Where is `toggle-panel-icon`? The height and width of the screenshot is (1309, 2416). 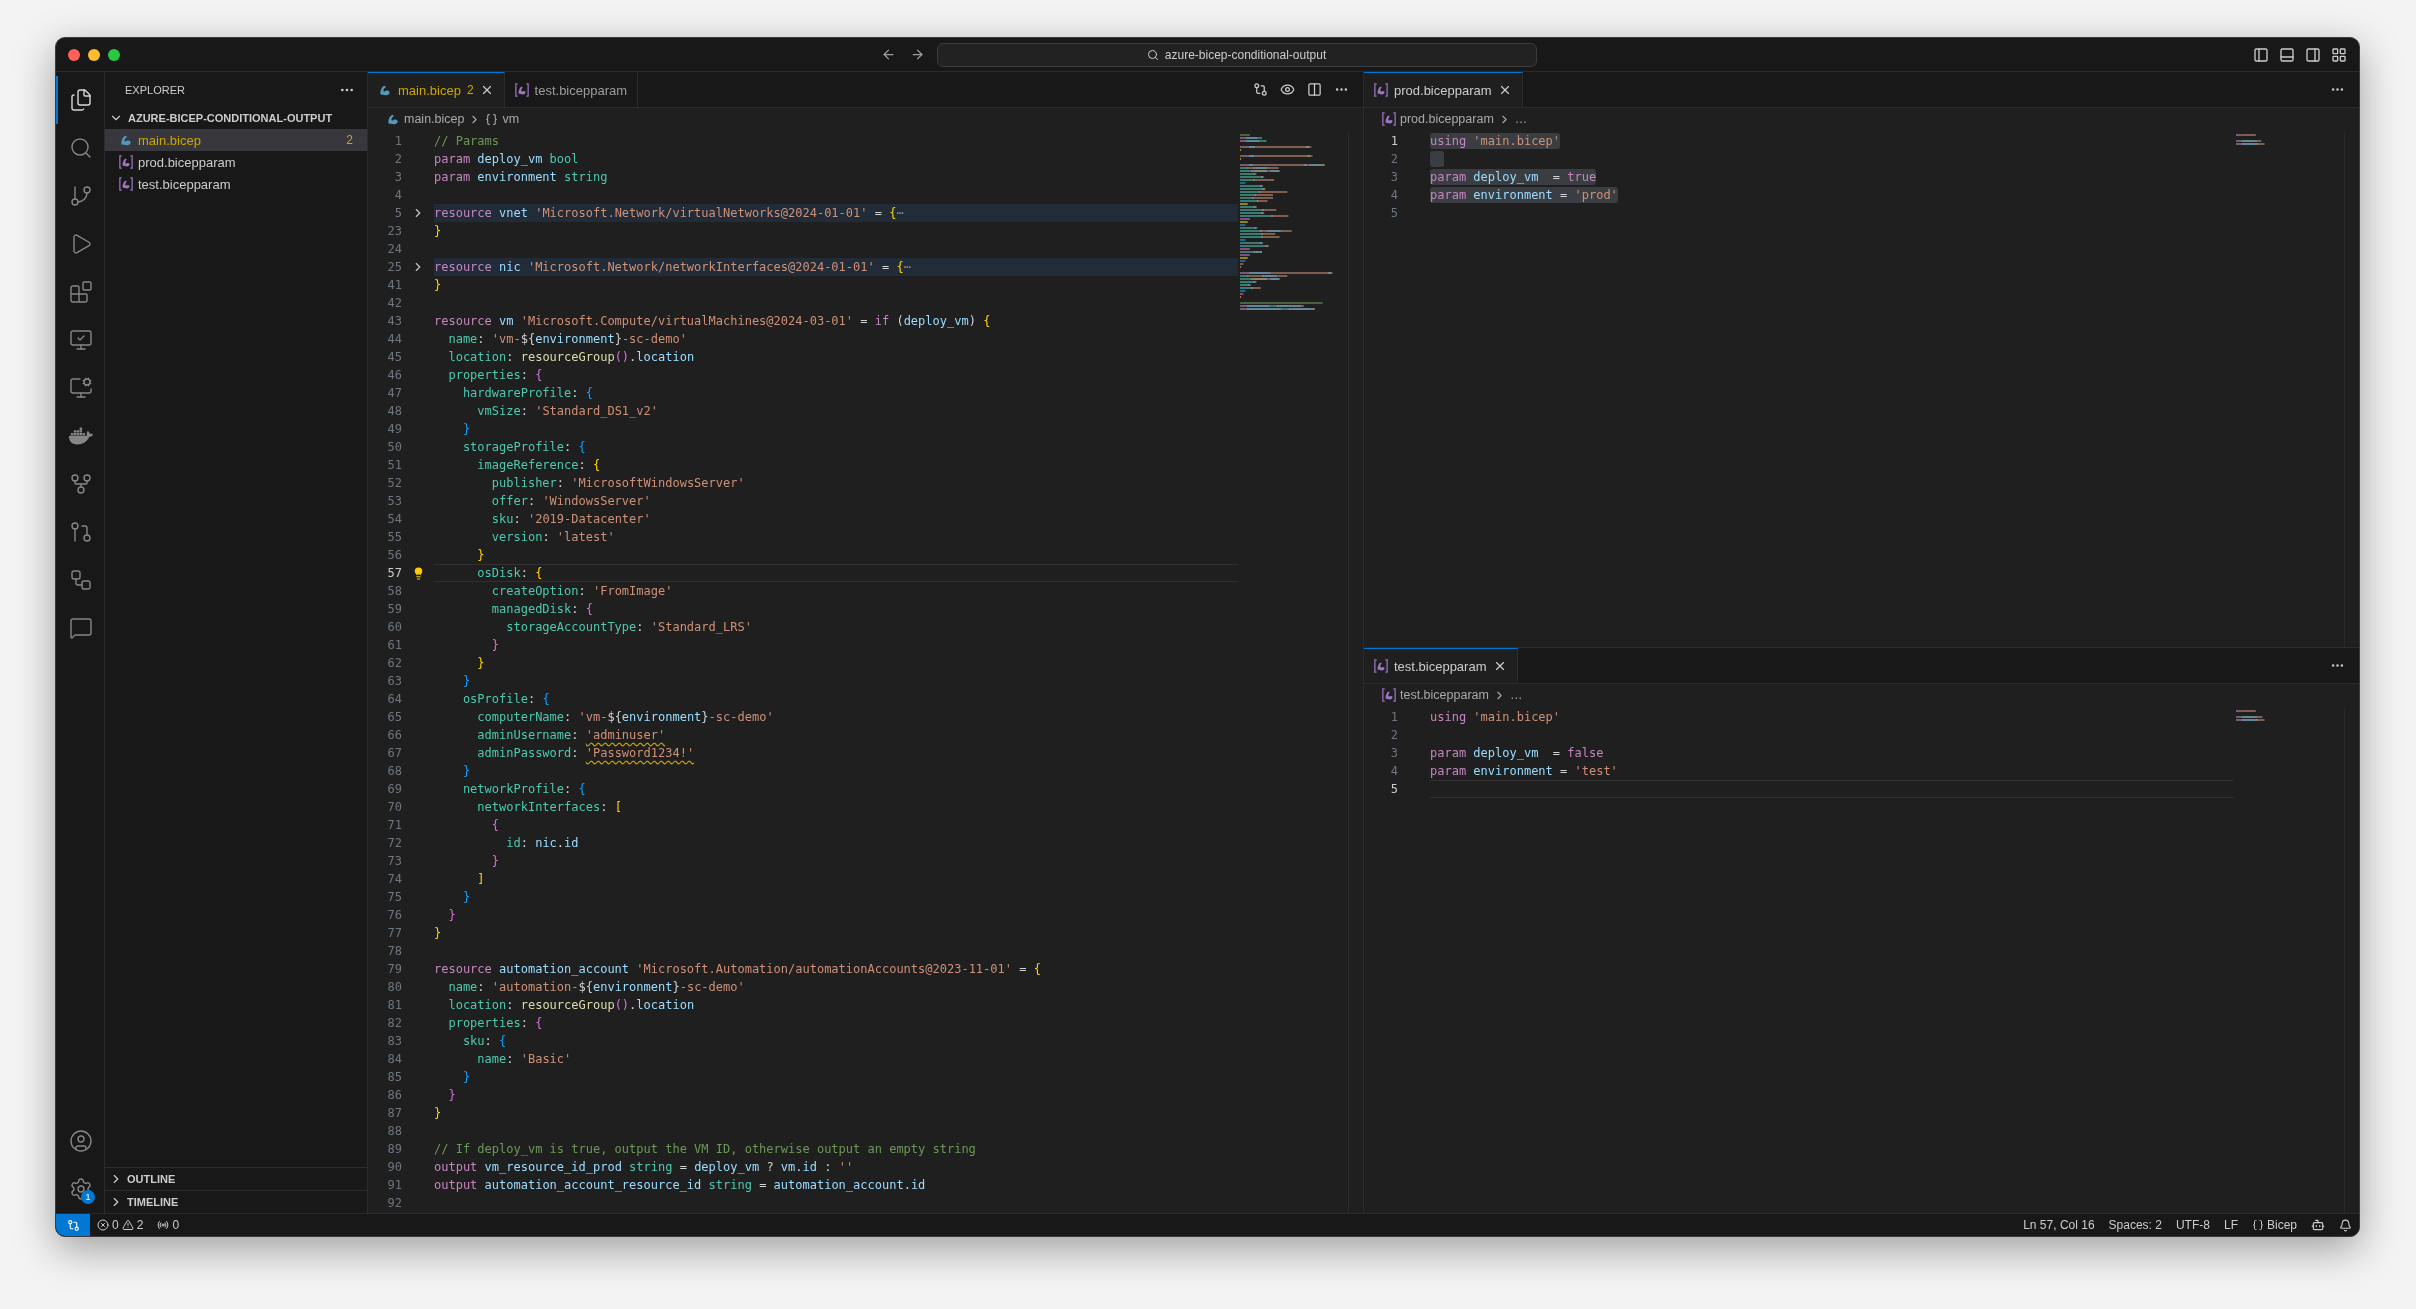
toggle-panel-icon is located at coordinates (2287, 54).